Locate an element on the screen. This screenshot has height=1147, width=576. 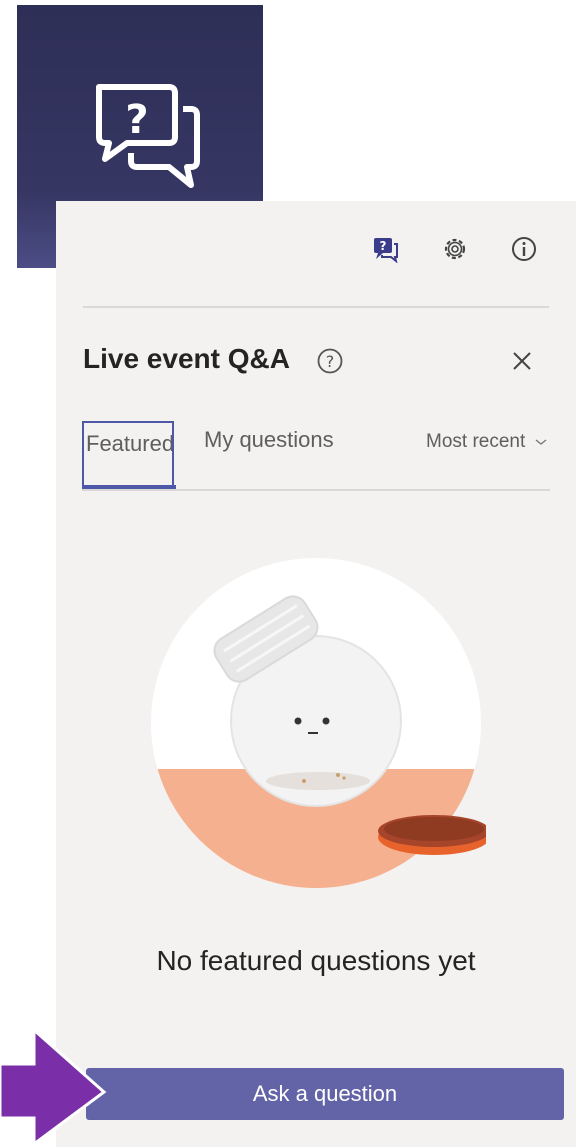
panel-toolbar: ? is located at coordinates (316, 251).